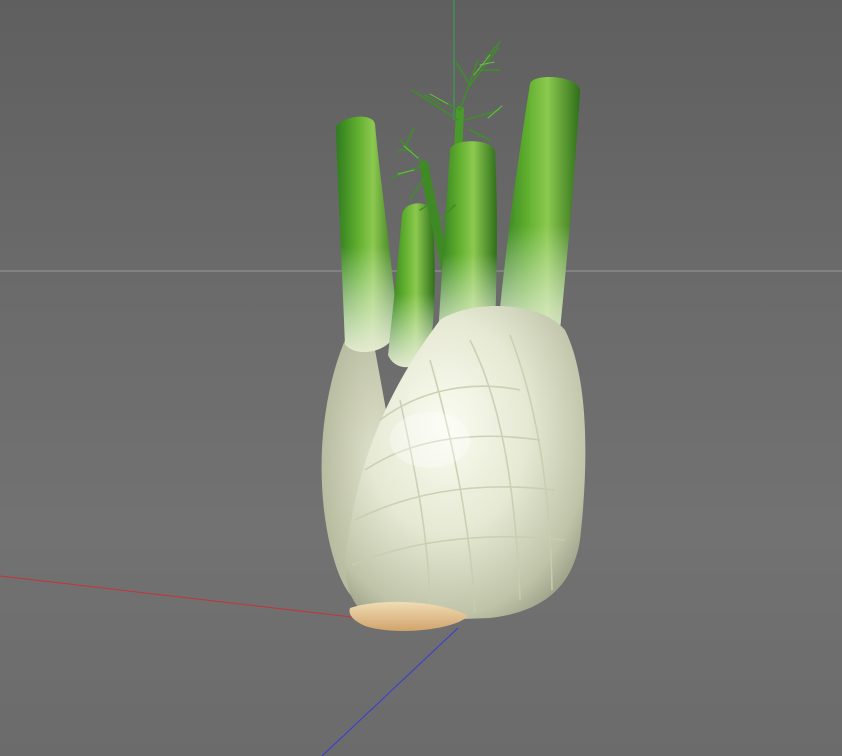  What do you see at coordinates (430, 440) in the screenshot?
I see `fennel-bulb-highlight` at bounding box center [430, 440].